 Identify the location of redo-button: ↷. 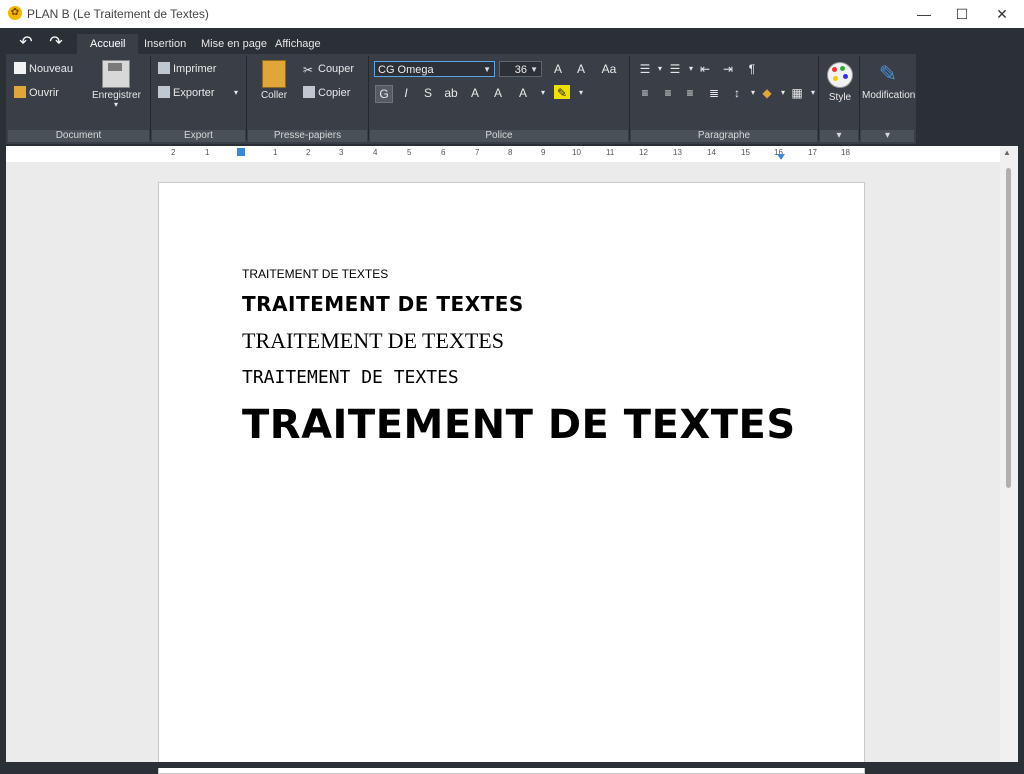
(56, 43).